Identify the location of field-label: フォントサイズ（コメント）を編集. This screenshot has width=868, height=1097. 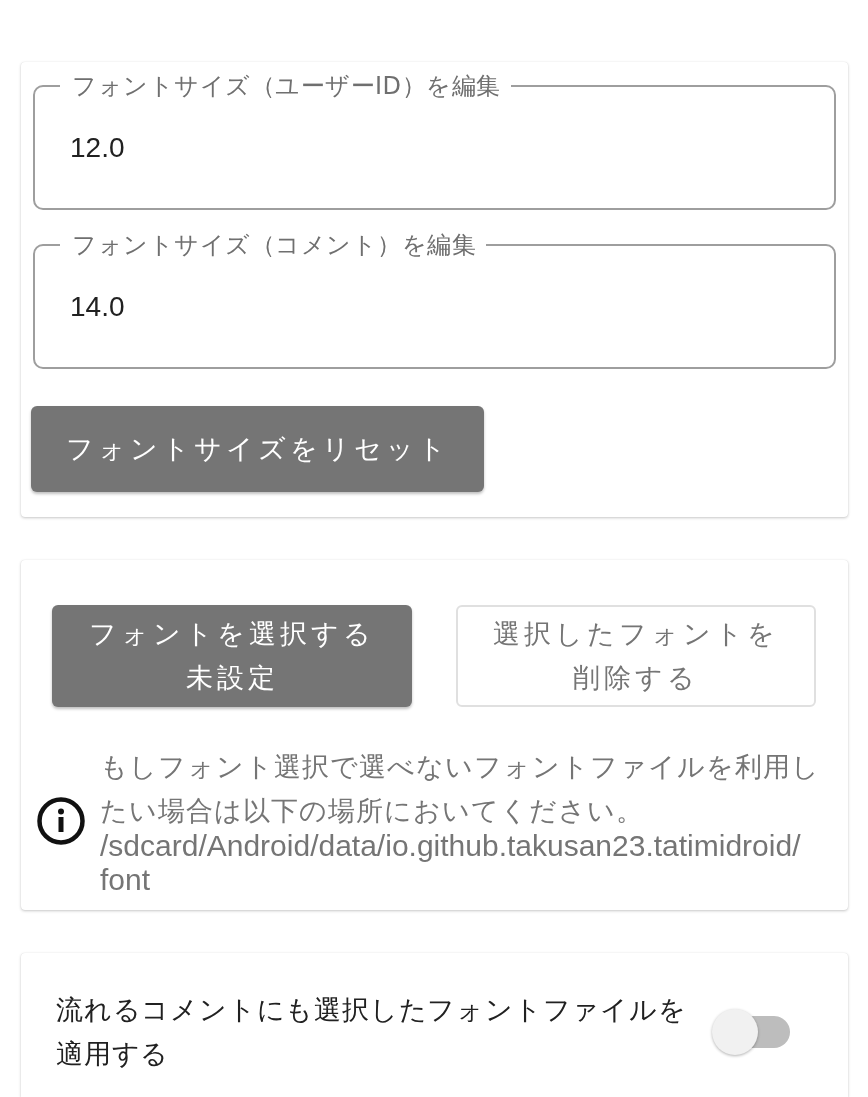
(273, 245).